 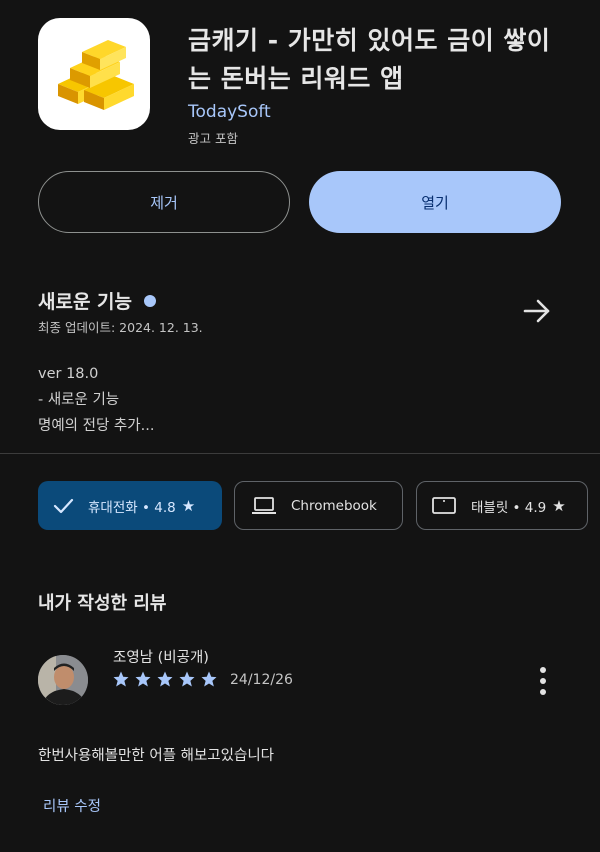 What do you see at coordinates (72, 805) in the screenshot?
I see `edit-review-button: 리뷰 수정` at bounding box center [72, 805].